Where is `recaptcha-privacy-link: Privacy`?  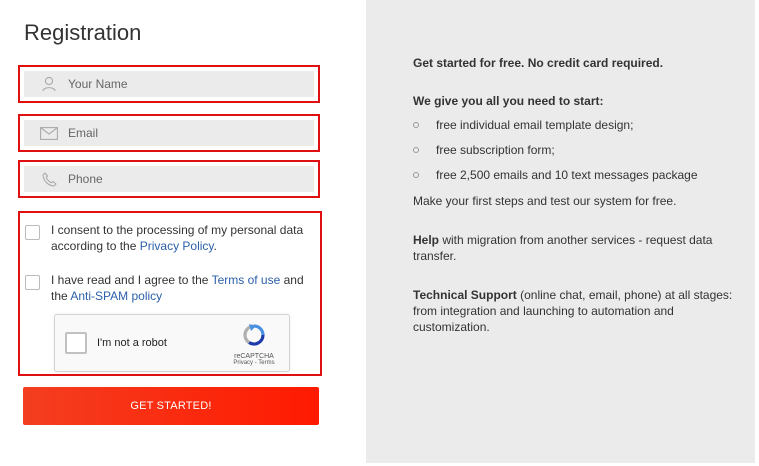 recaptcha-privacy-link: Privacy is located at coordinates (243, 363).